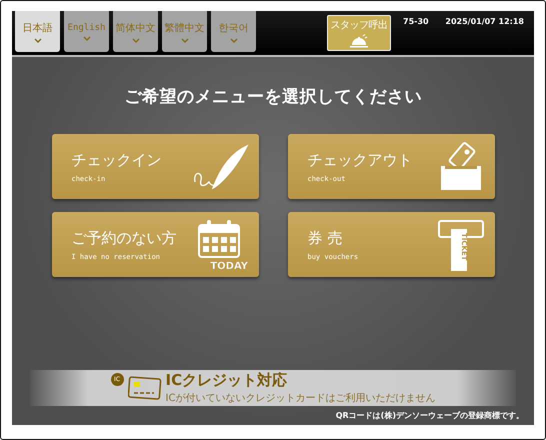 Image resolution: width=546 pixels, height=440 pixels. I want to click on language-tab: 繁體中文, so click(184, 31).